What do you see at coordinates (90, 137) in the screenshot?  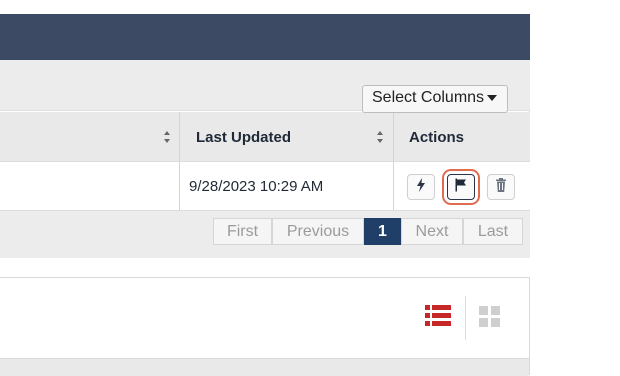 I see `column-header-previous` at bounding box center [90, 137].